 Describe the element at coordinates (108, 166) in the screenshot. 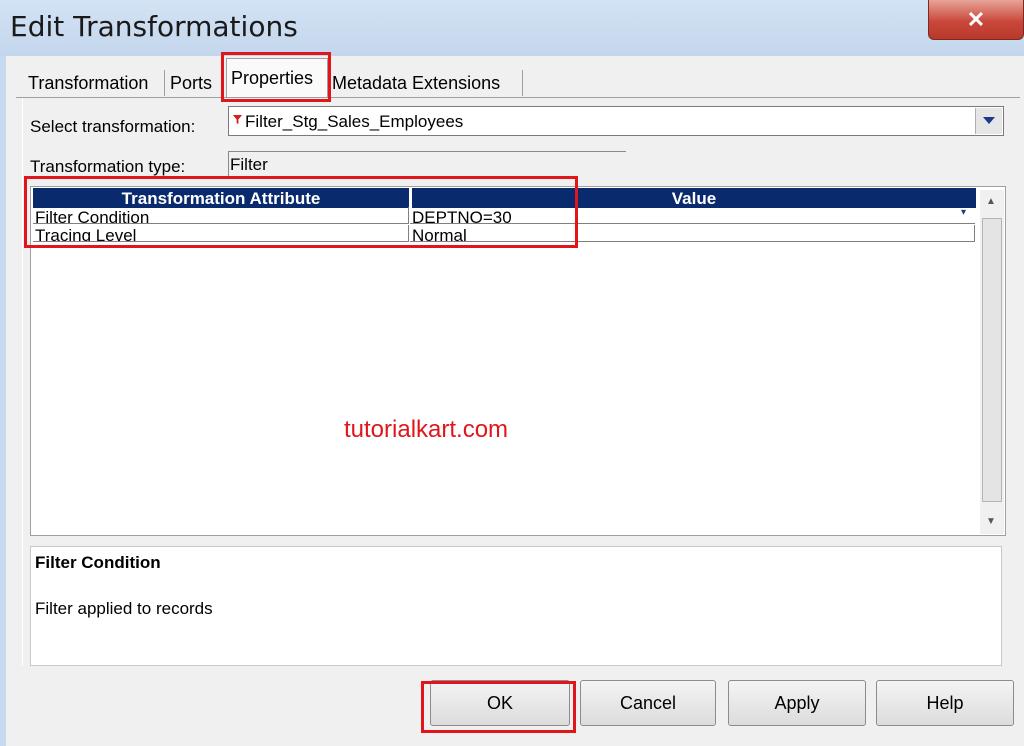

I see `transformation-type-label: Transformation type:` at that location.